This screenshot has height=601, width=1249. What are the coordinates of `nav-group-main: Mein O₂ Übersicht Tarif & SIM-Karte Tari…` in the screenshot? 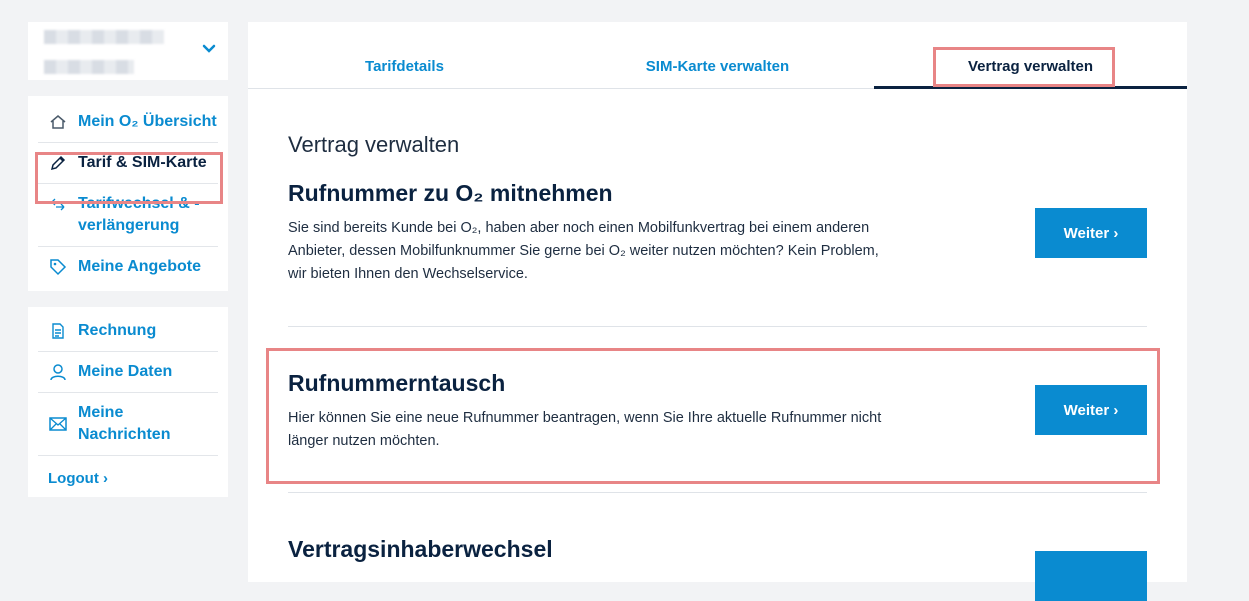 It's located at (128, 193).